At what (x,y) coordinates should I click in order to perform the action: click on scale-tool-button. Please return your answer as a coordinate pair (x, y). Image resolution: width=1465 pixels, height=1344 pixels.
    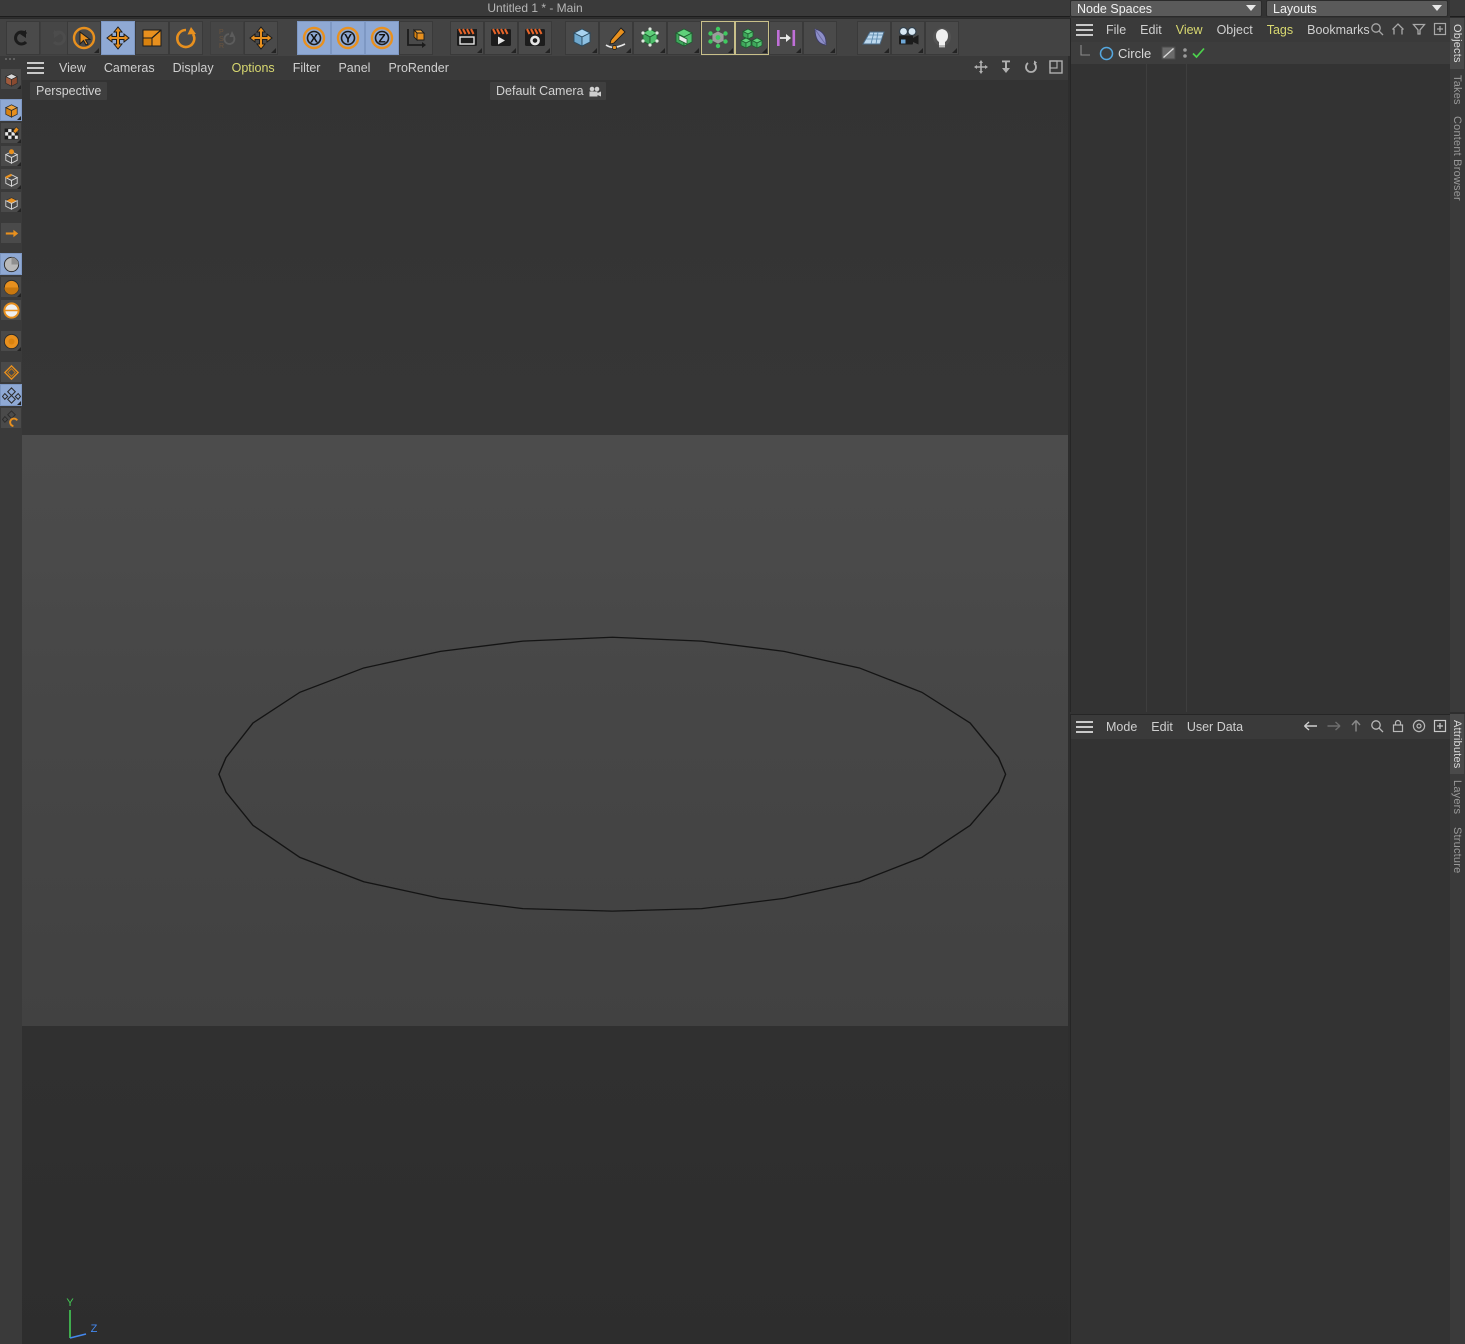
    Looking at the image, I should click on (152, 38).